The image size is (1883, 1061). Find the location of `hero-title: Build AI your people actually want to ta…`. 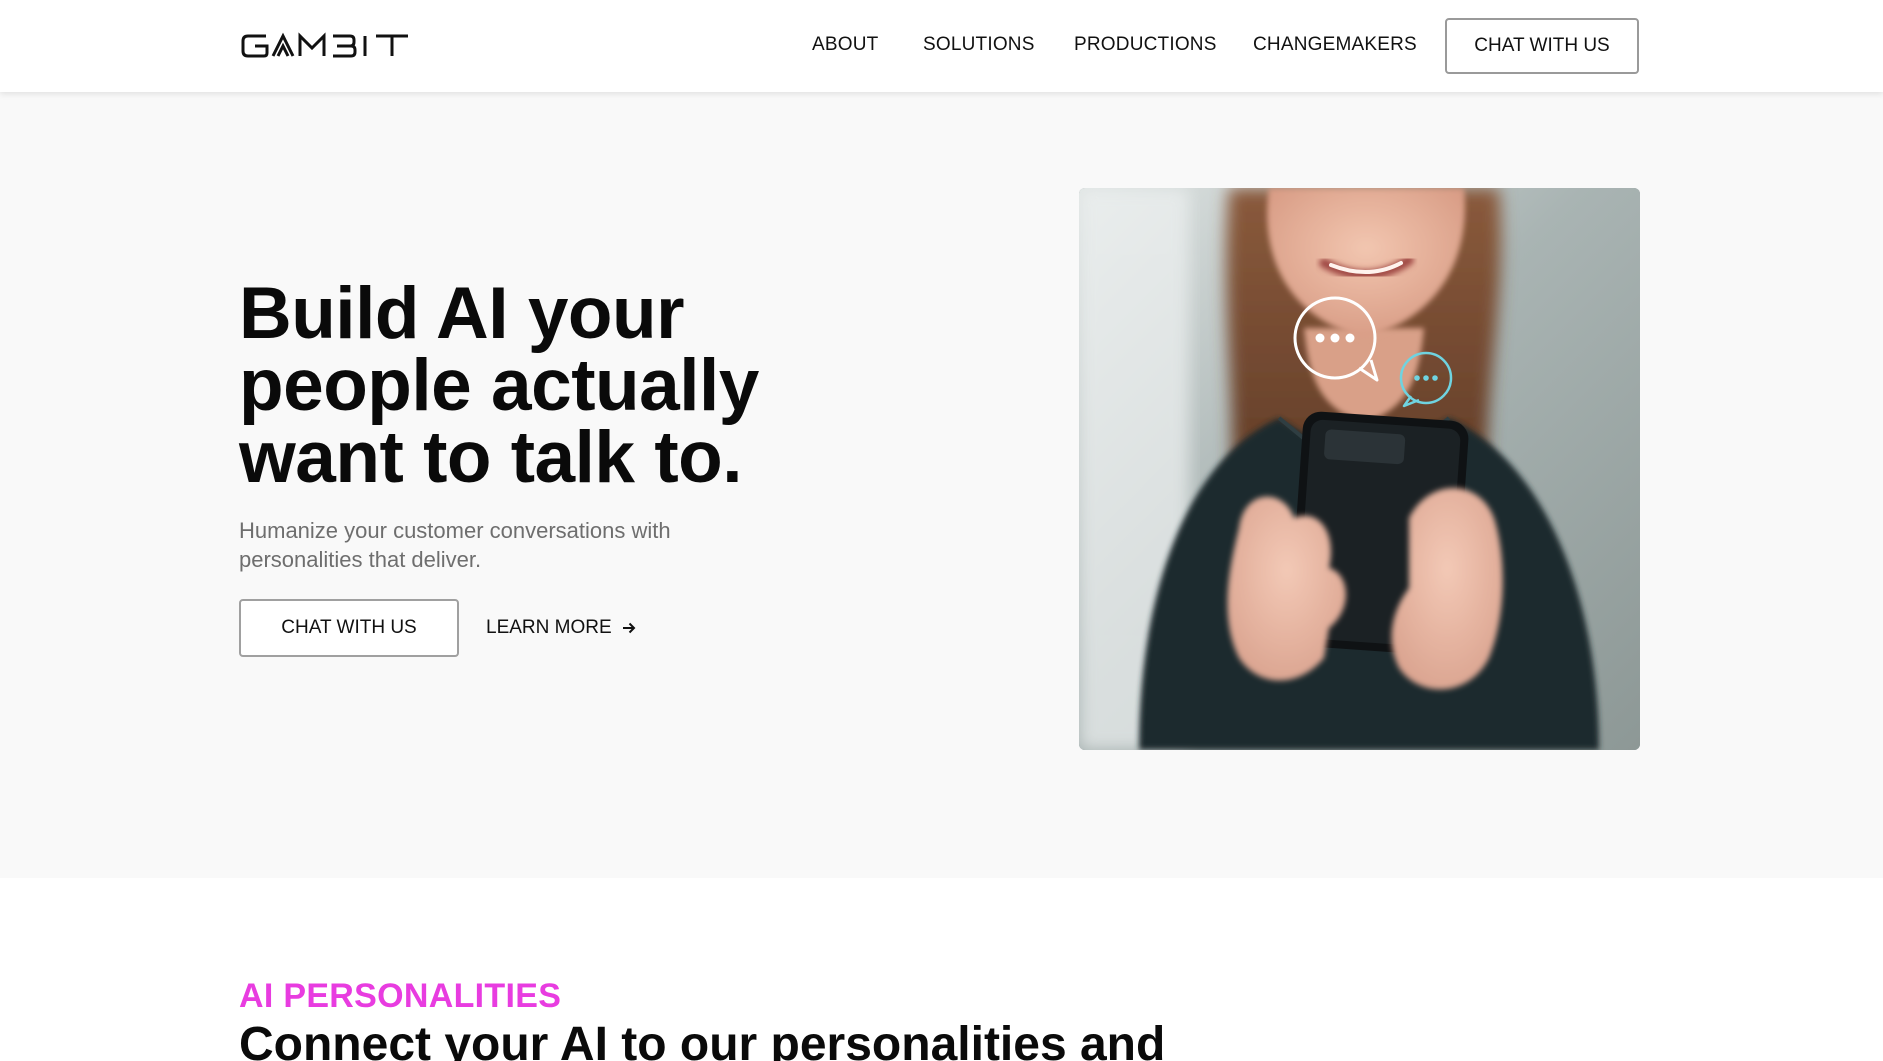

hero-title: Build AI your people actually want to ta… is located at coordinates (519, 385).